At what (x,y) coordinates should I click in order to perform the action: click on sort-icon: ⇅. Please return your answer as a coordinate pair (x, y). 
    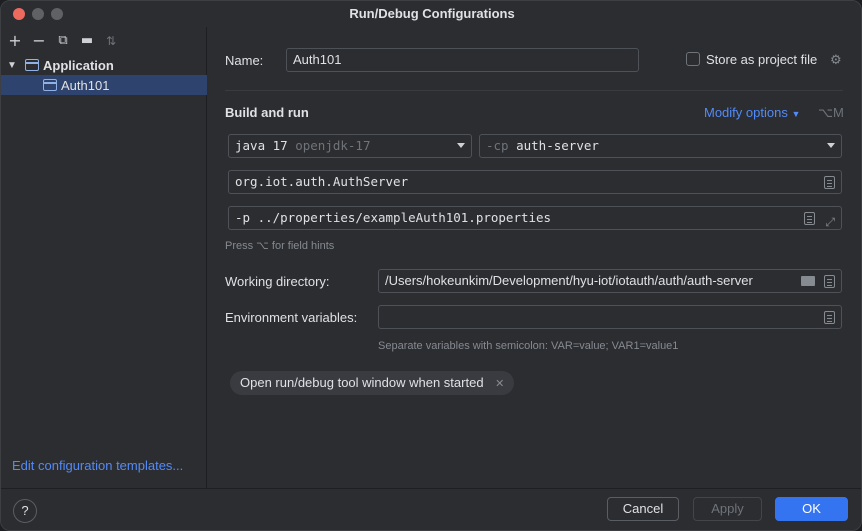
    Looking at the image, I should click on (111, 41).